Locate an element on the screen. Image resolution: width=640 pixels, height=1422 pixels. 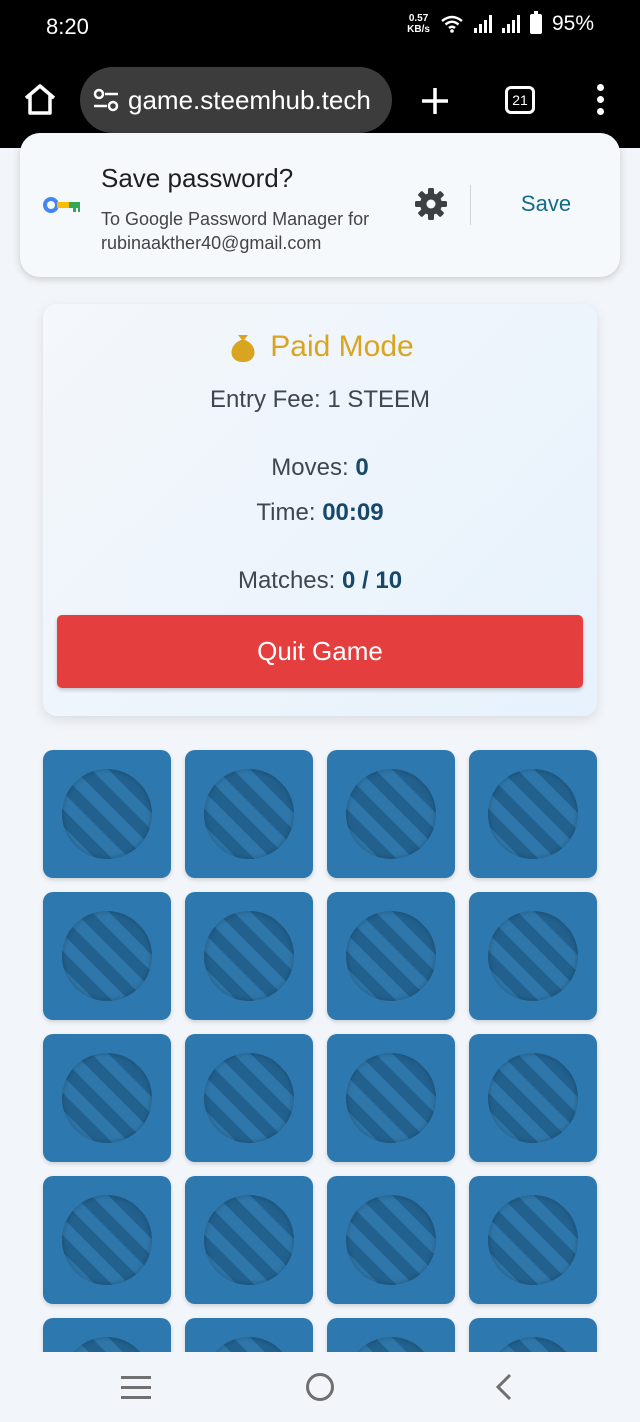
tune-icon is located at coordinates (106, 100).